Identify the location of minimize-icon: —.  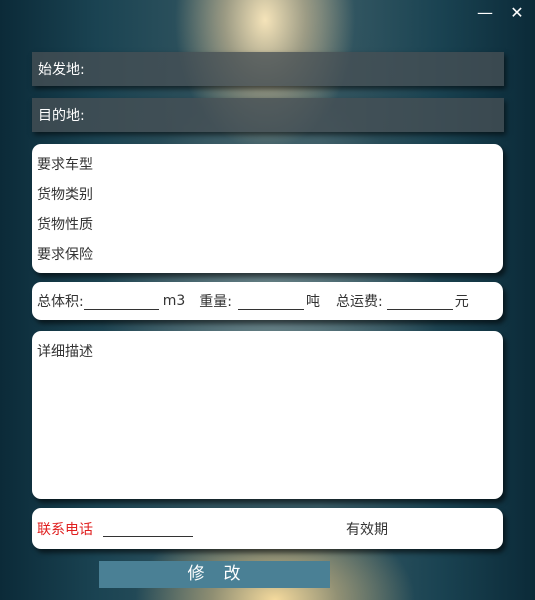
(485, 13).